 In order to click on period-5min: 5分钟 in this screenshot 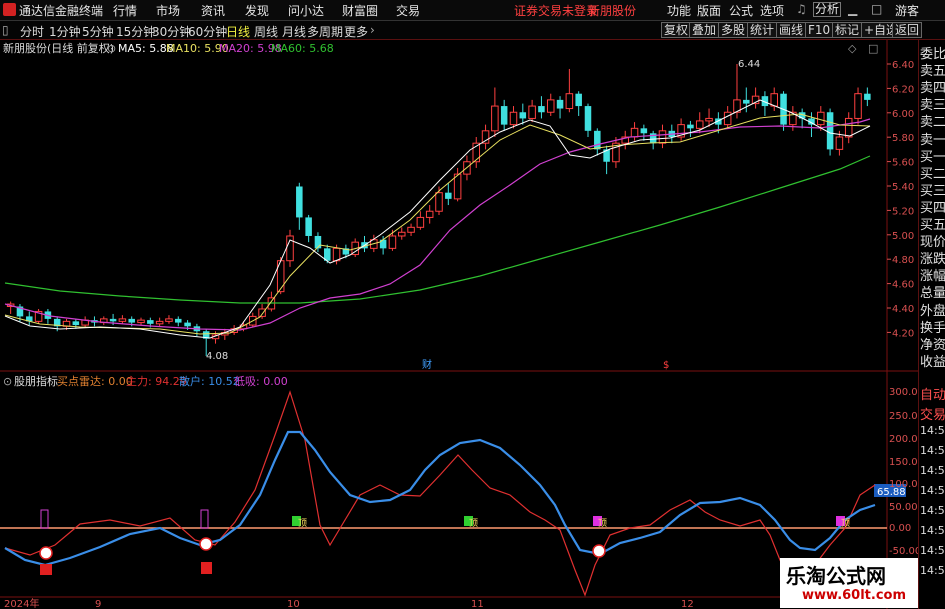, I will do `click(98, 31)`.